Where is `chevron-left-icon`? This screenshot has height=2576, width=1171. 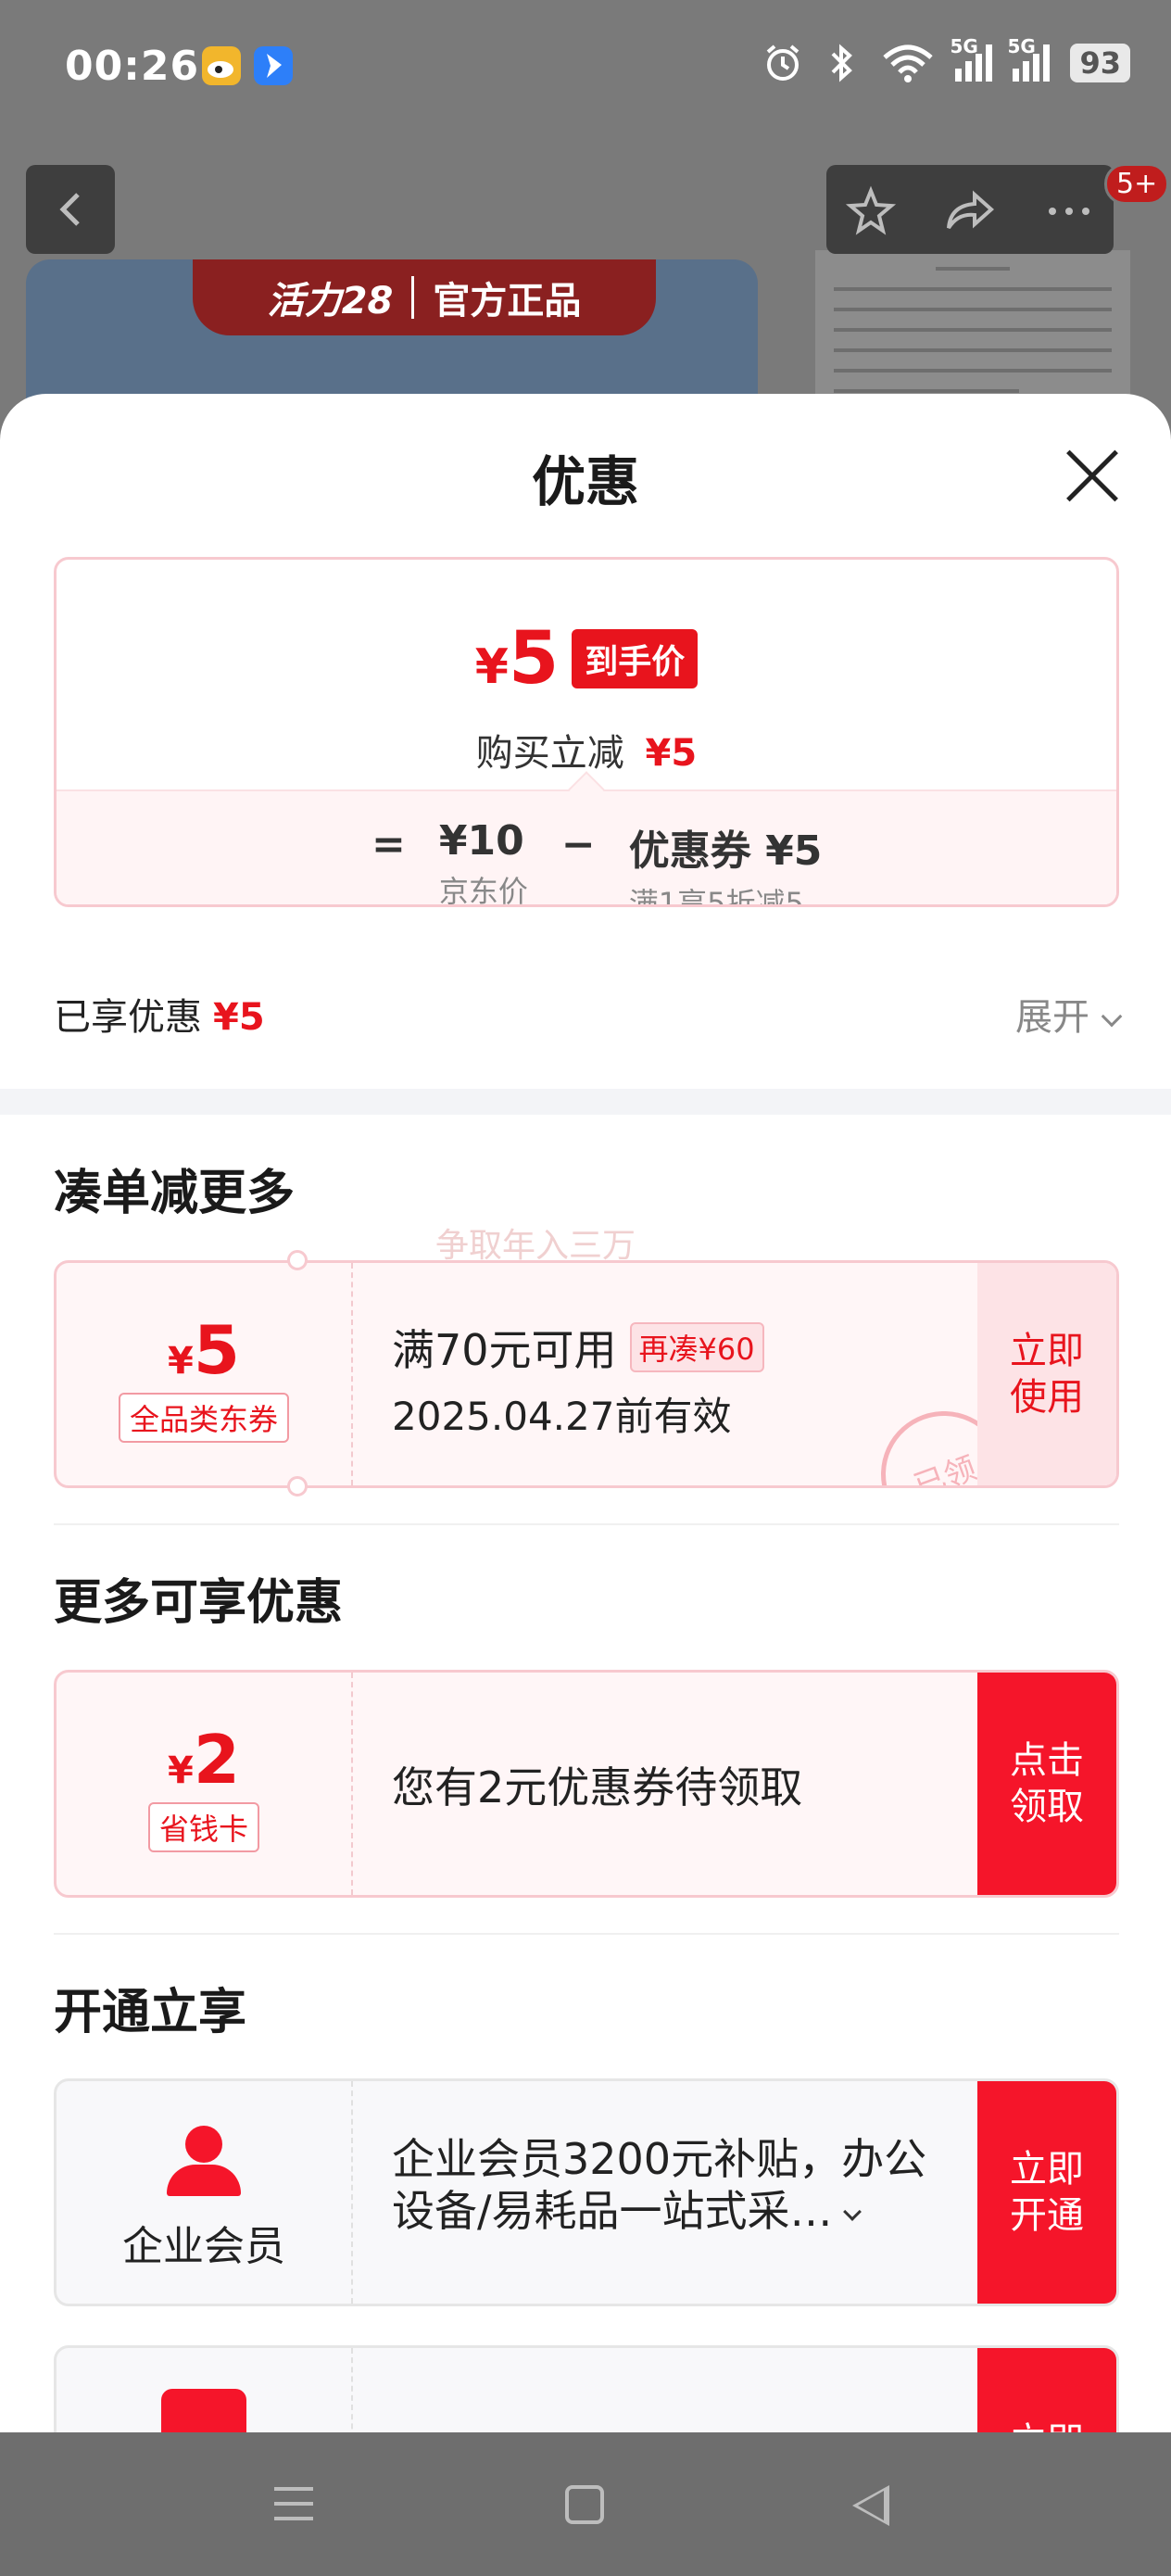 chevron-left-icon is located at coordinates (70, 210).